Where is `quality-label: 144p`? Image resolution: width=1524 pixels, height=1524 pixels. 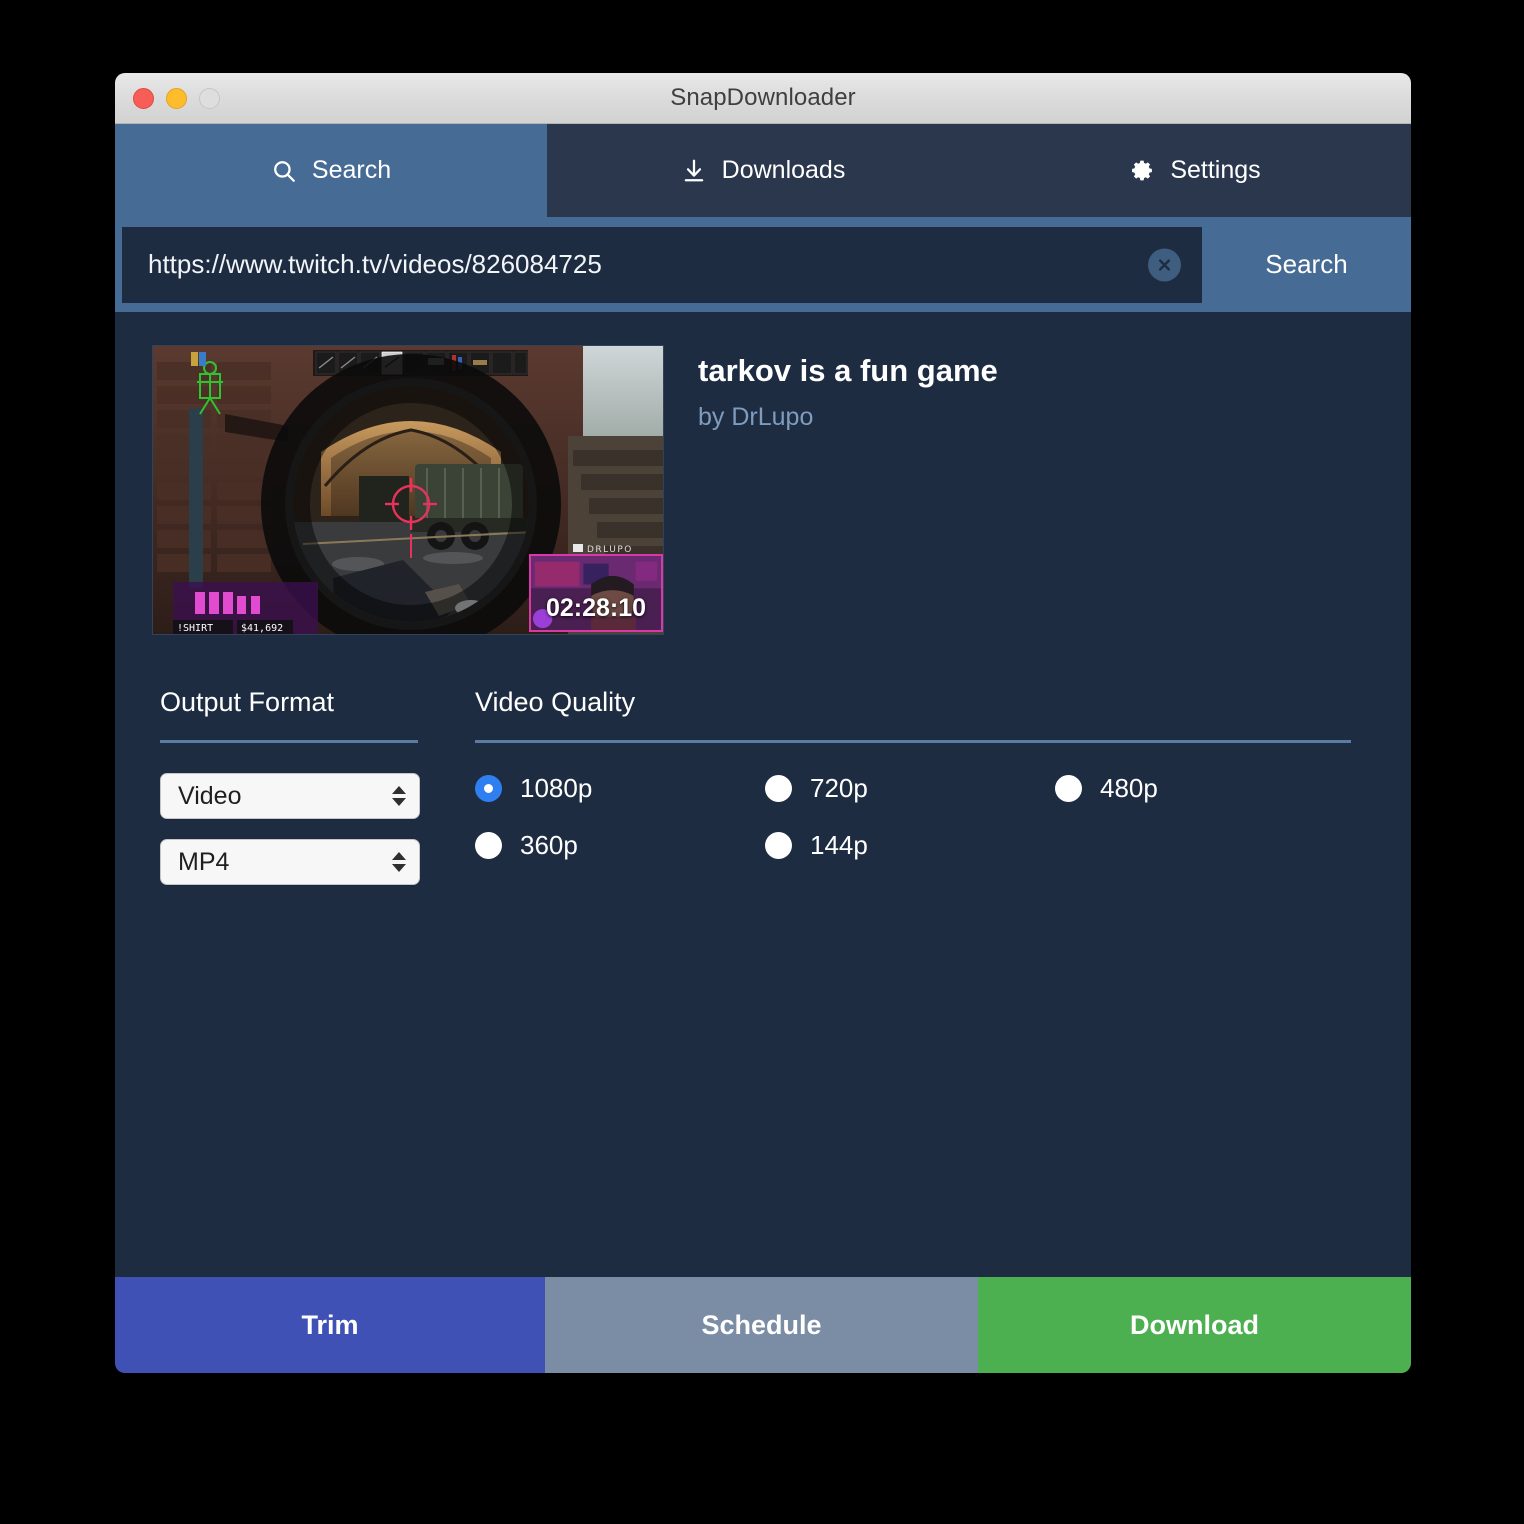
quality-label: 144p is located at coordinates (839, 845).